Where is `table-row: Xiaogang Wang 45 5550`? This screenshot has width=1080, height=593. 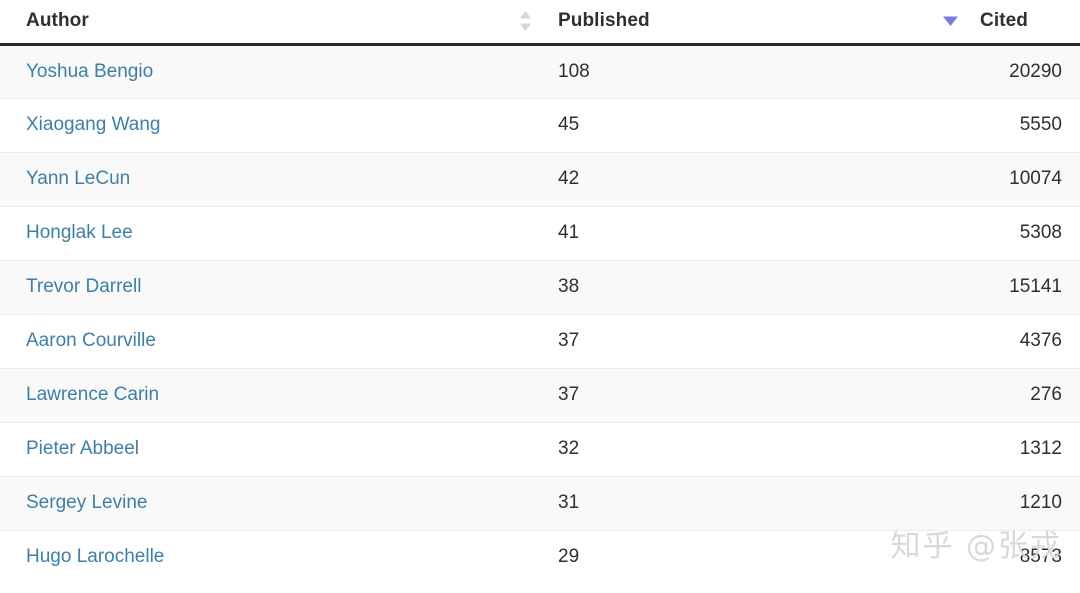 table-row: Xiaogang Wang 45 5550 is located at coordinates (540, 124).